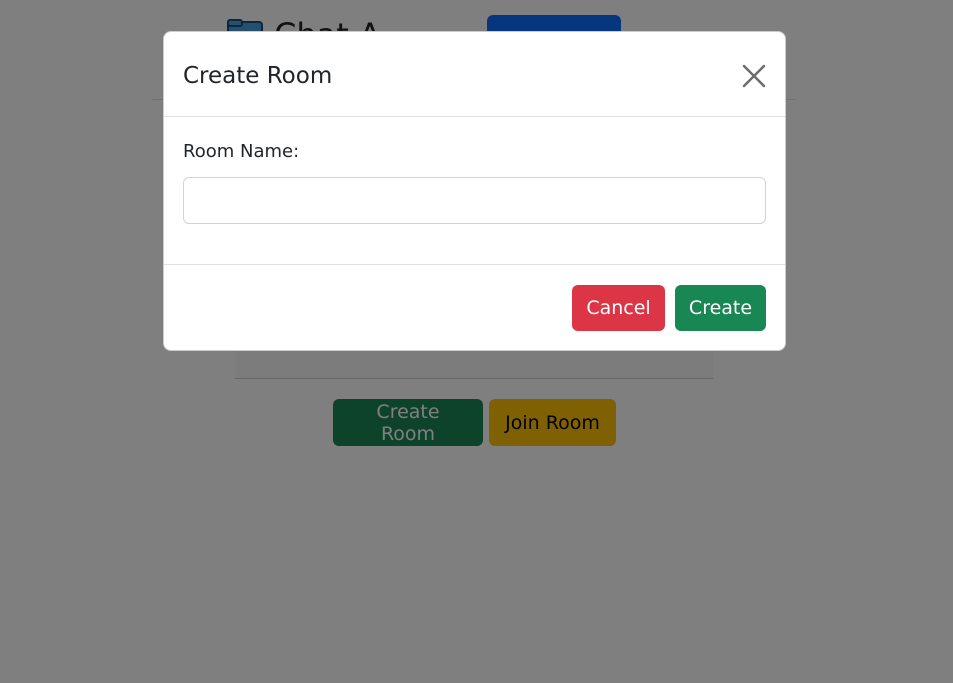 The width and height of the screenshot is (953, 683). I want to click on modal-body: Room Name:, so click(474, 191).